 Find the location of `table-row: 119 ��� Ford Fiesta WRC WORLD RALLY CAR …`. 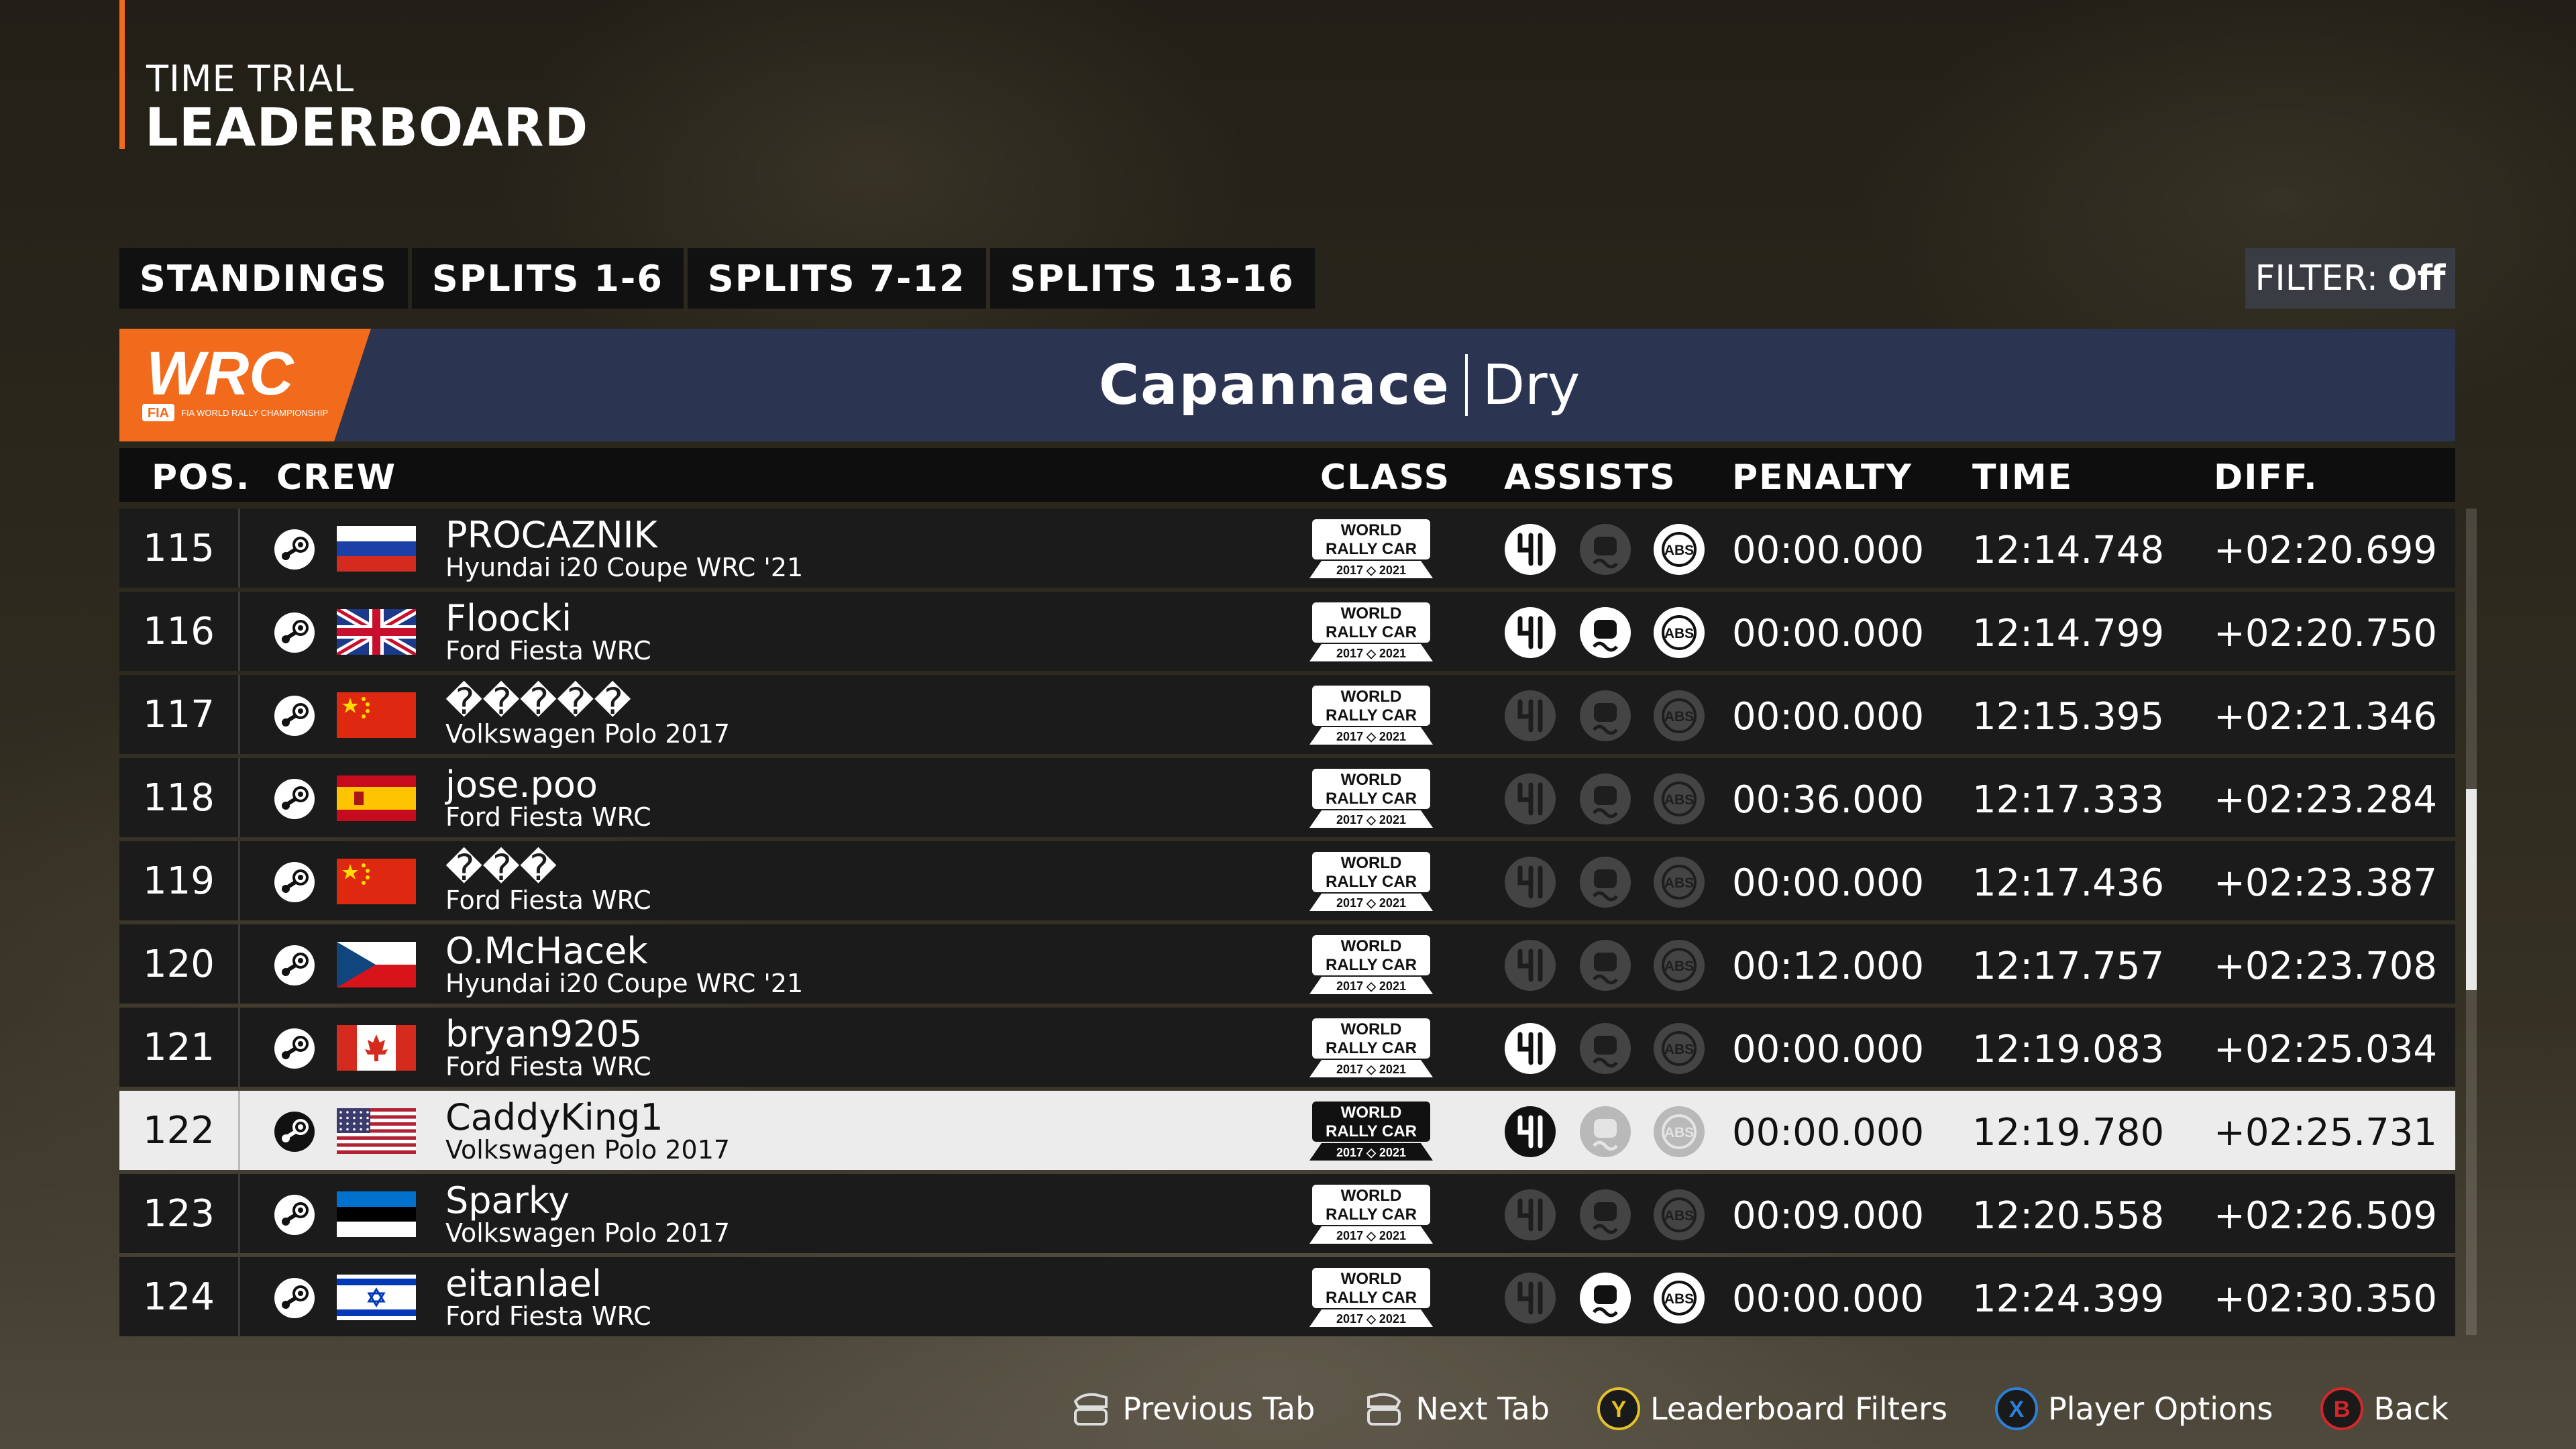

table-row: 119 ��� Ford Fiesta WRC WORLD RALLY CAR … is located at coordinates (1287, 880).